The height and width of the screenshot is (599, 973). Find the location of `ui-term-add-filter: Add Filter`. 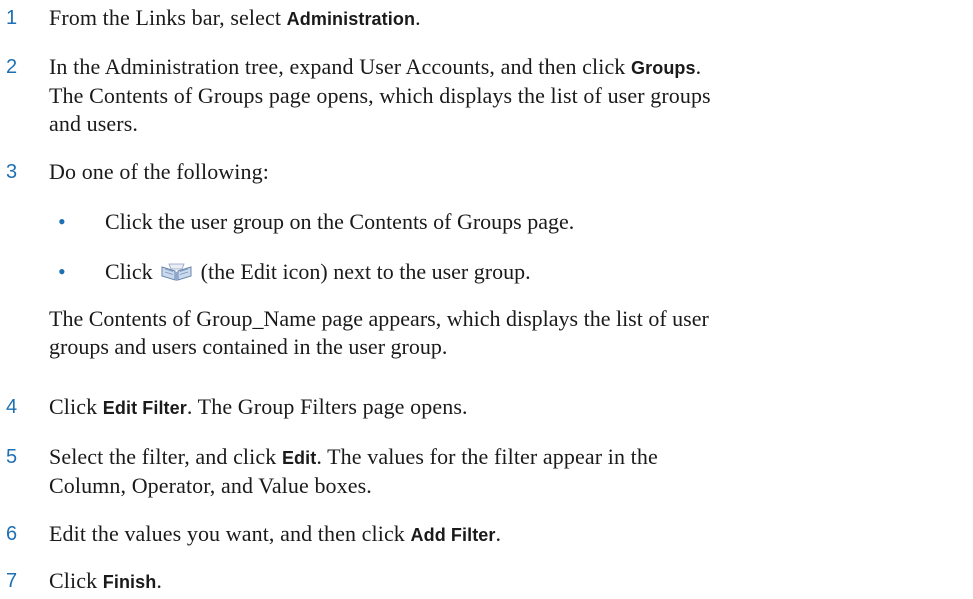

ui-term-add-filter: Add Filter is located at coordinates (453, 535).